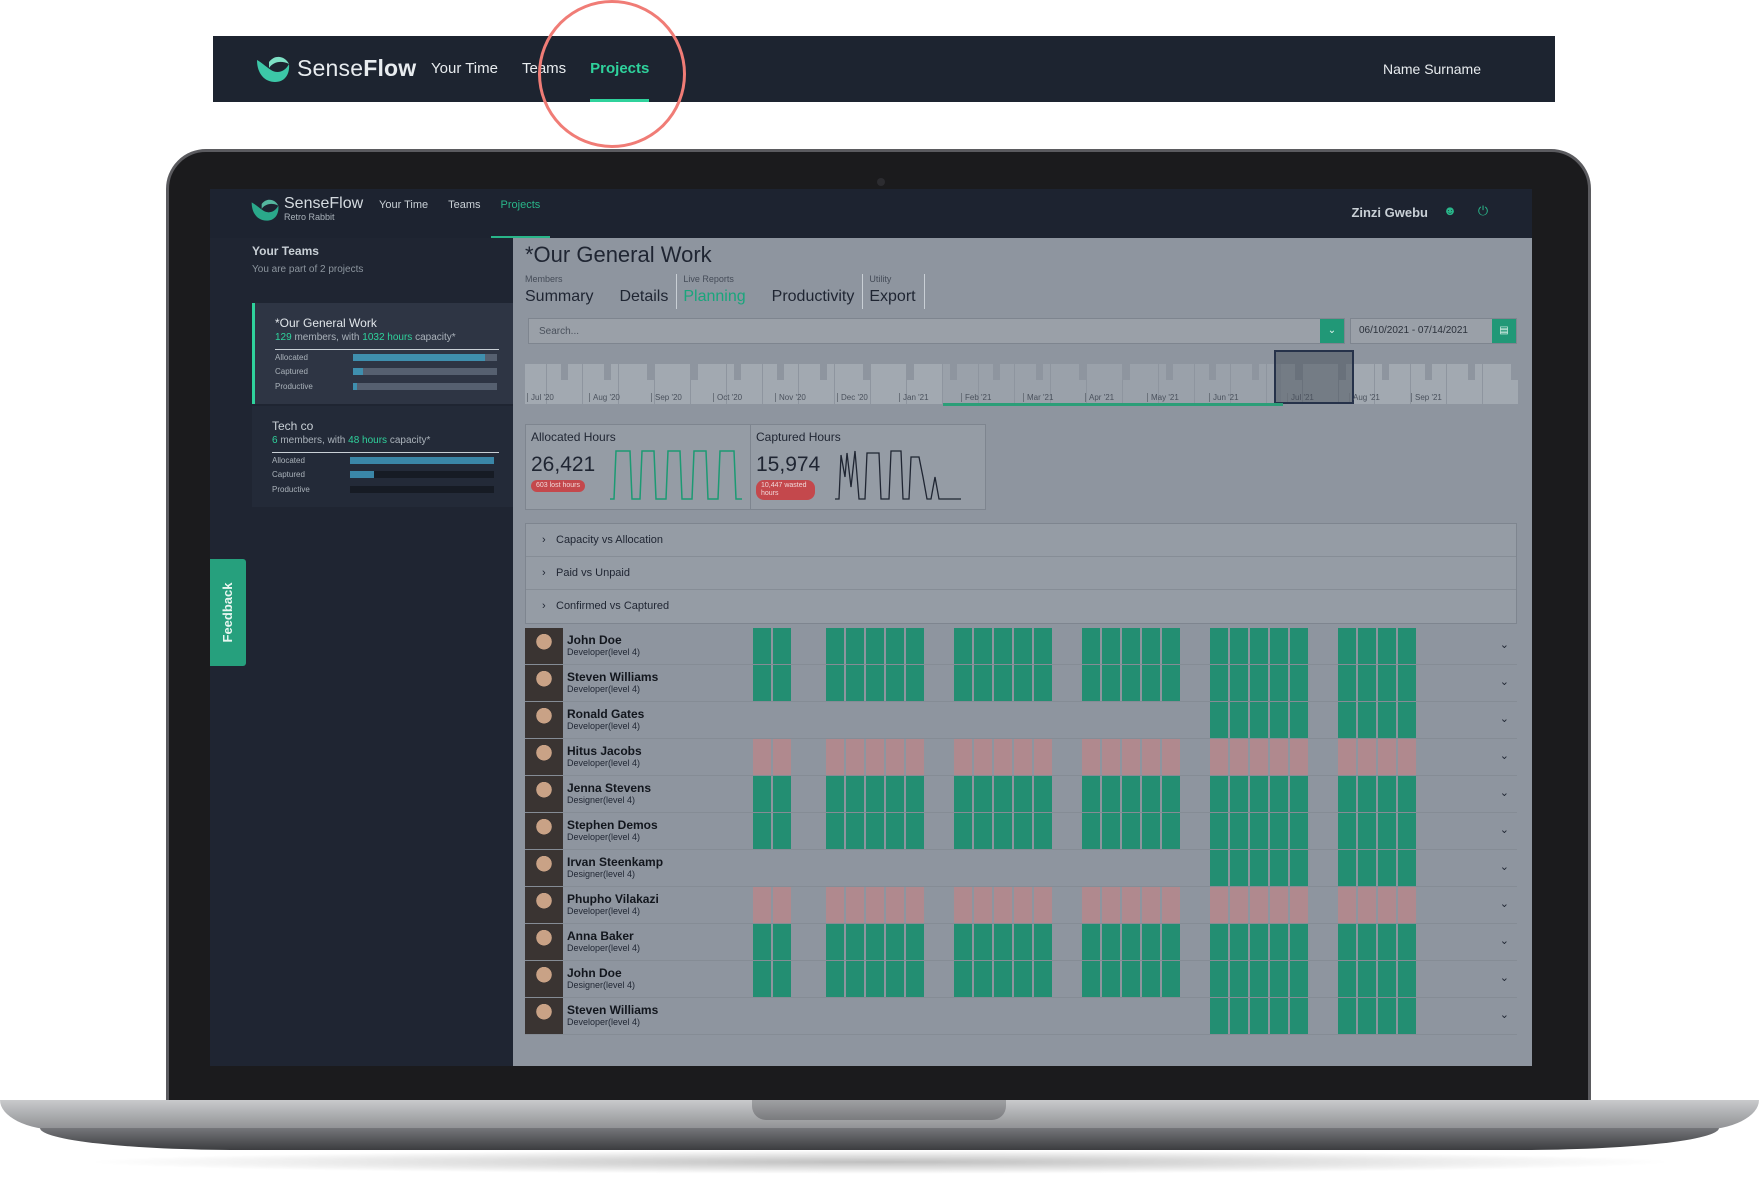  I want to click on person-row: Stephen Demos Developer(level 4) ⌄, so click(1021, 831).